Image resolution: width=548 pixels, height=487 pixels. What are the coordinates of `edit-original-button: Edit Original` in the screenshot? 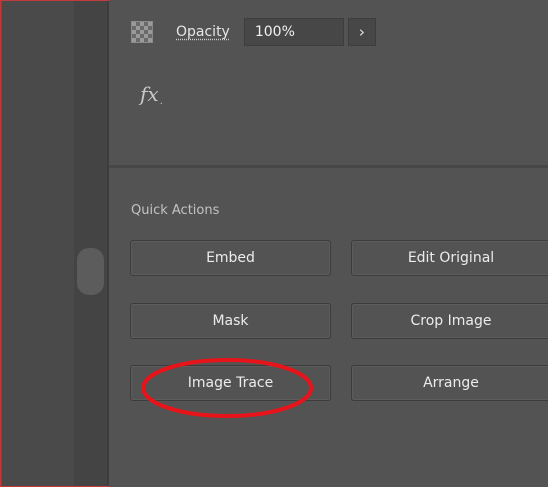 It's located at (449, 258).